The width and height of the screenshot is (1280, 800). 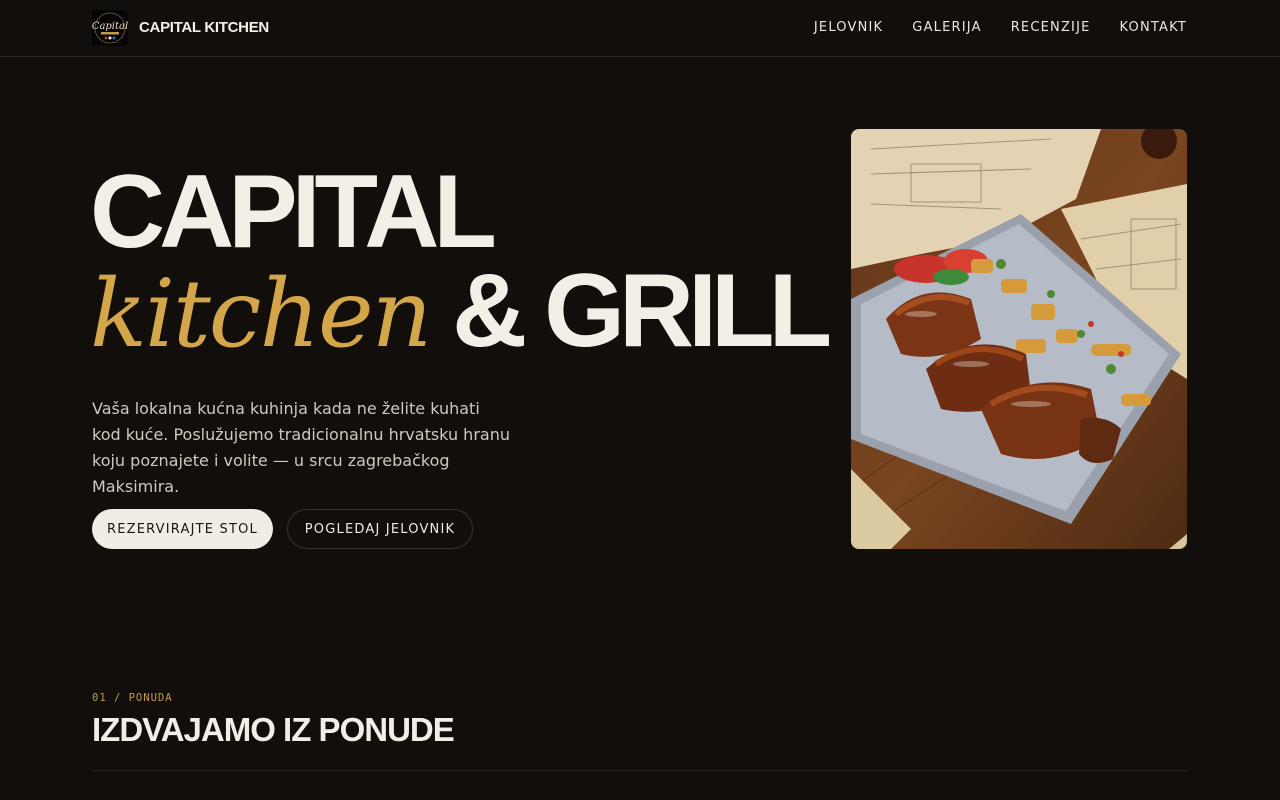 I want to click on hero-title-script: kitchen, so click(x=261, y=314).